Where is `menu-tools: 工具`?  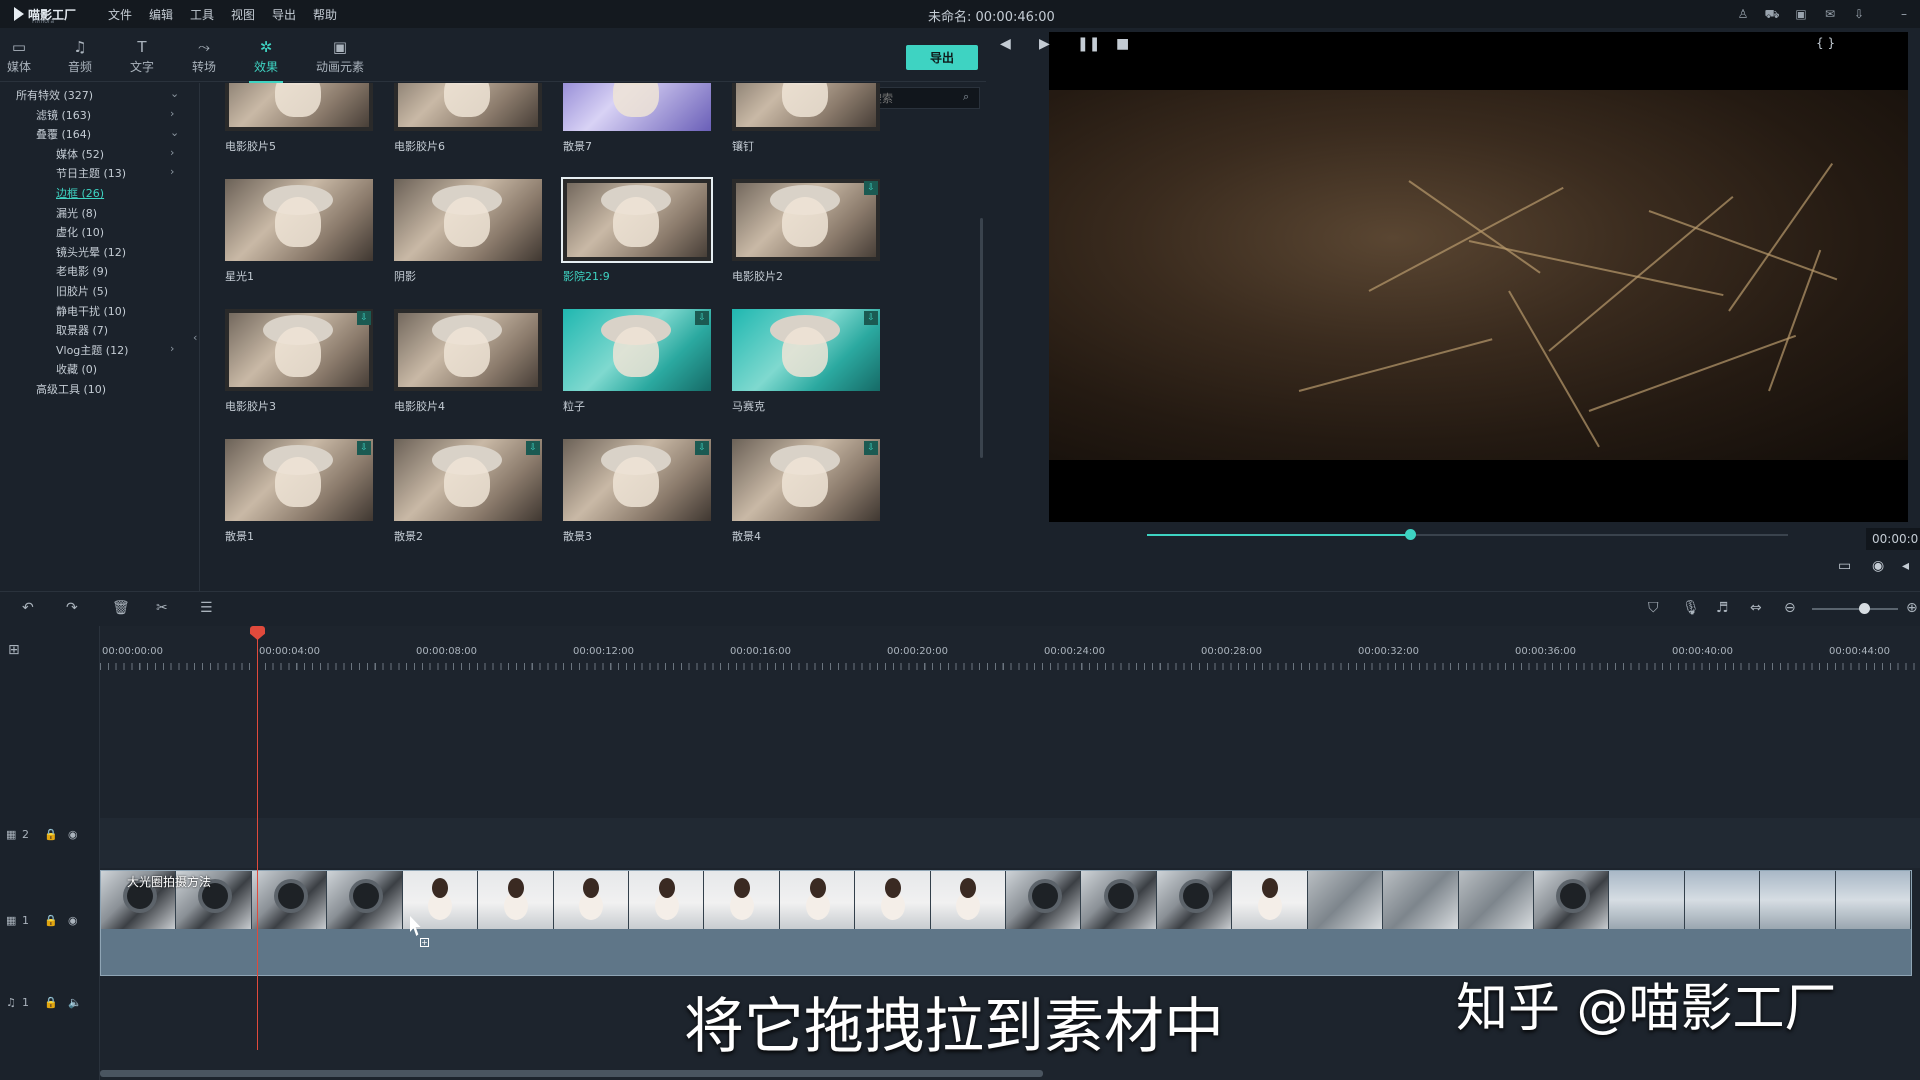
menu-tools: 工具 is located at coordinates (202, 14).